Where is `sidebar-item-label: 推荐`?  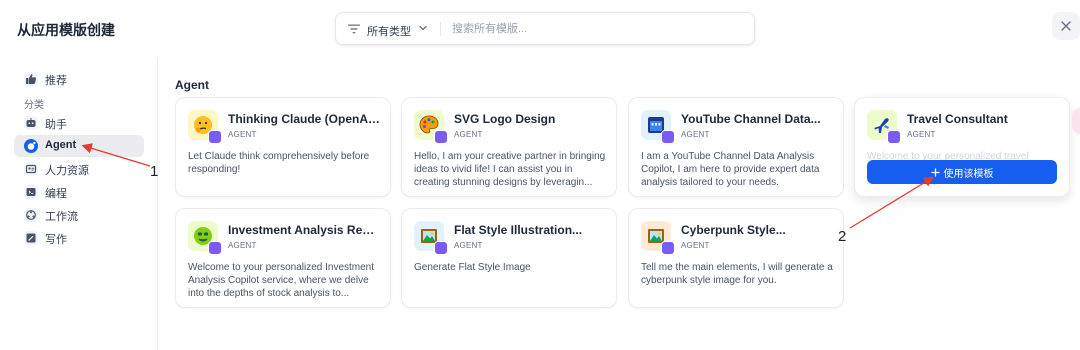 sidebar-item-label: 推荐 is located at coordinates (56, 81).